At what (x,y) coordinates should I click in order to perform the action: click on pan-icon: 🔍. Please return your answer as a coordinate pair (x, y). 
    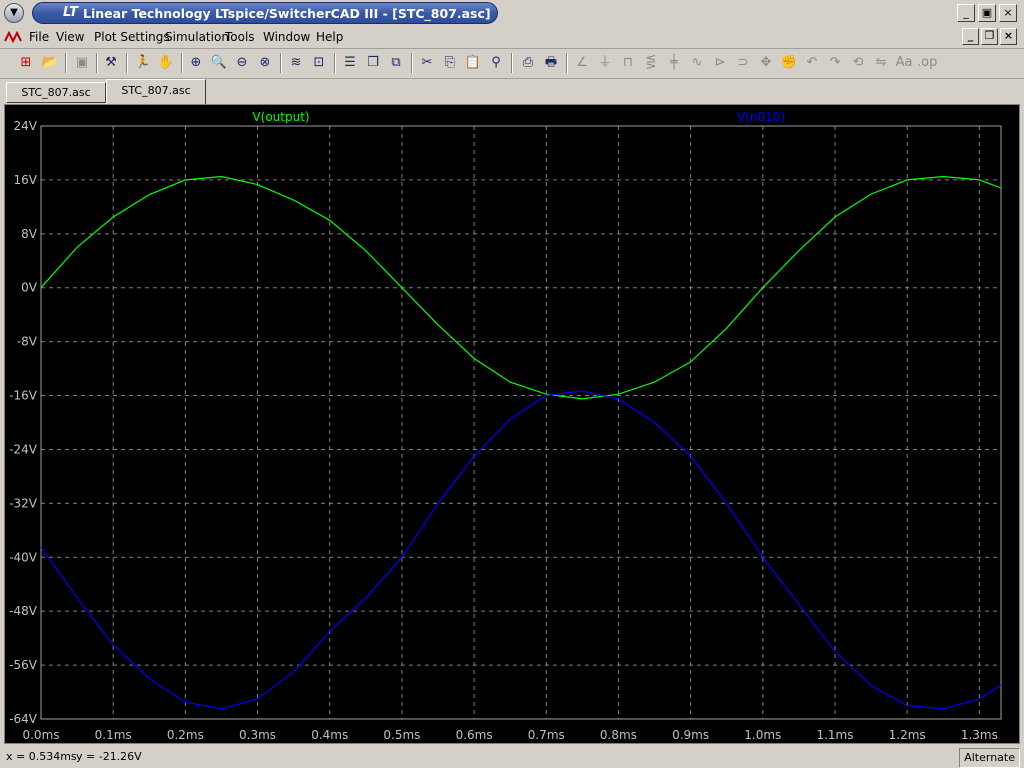
    Looking at the image, I should click on (219, 63).